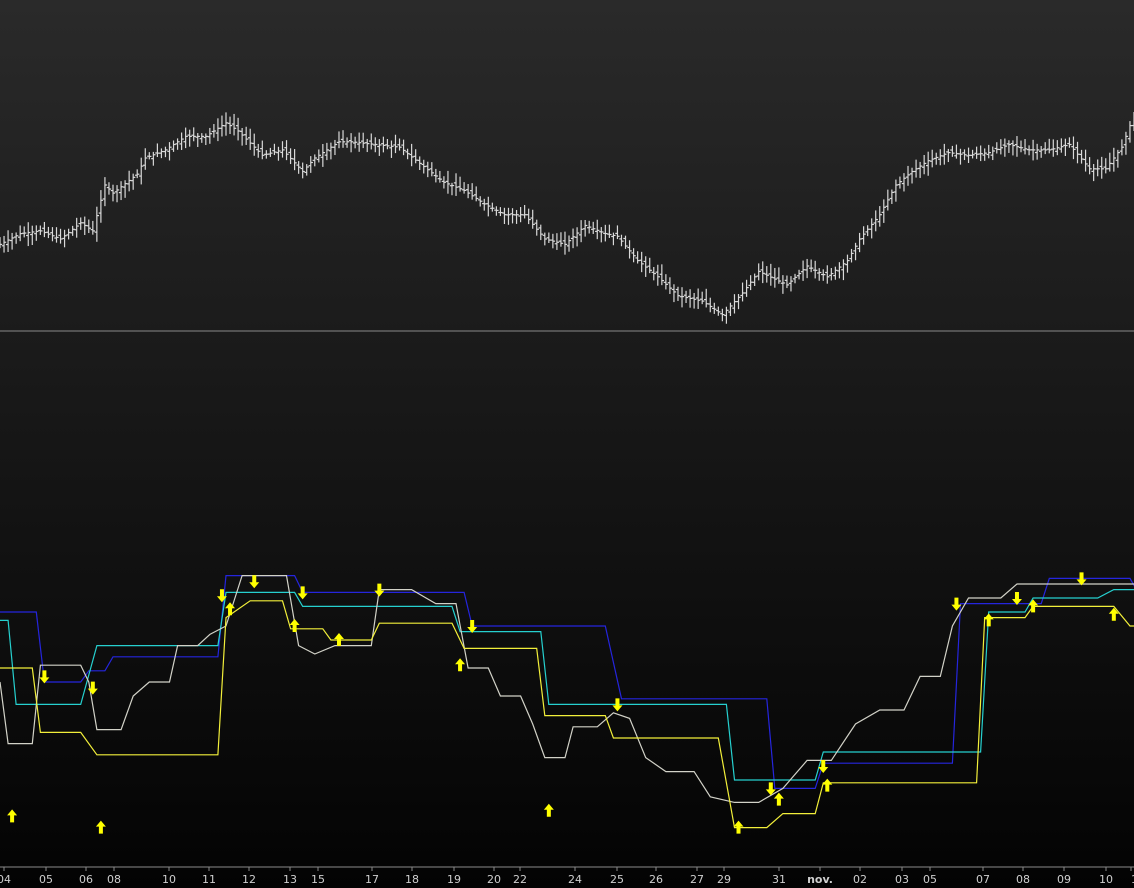 This screenshot has width=1134, height=888. Describe the element at coordinates (902, 879) in the screenshot. I see `x-tick-label: 03` at that location.